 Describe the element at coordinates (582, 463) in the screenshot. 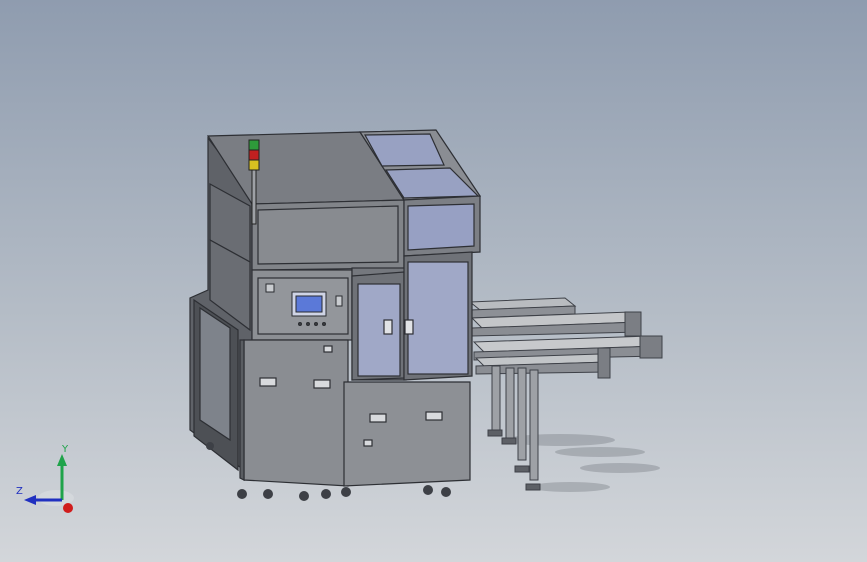

I see `ground-shadows` at that location.